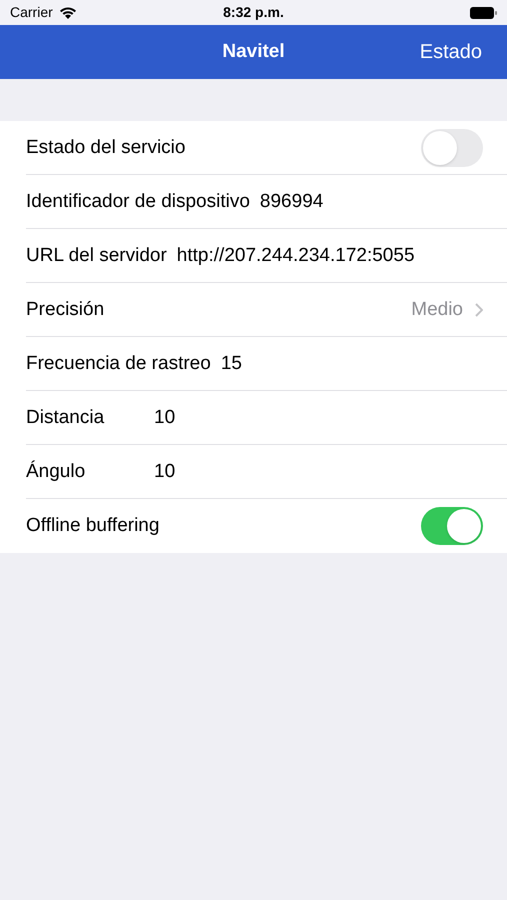 The height and width of the screenshot is (900, 507). Describe the element at coordinates (93, 526) in the screenshot. I see `setting-label: Offline buffering` at that location.